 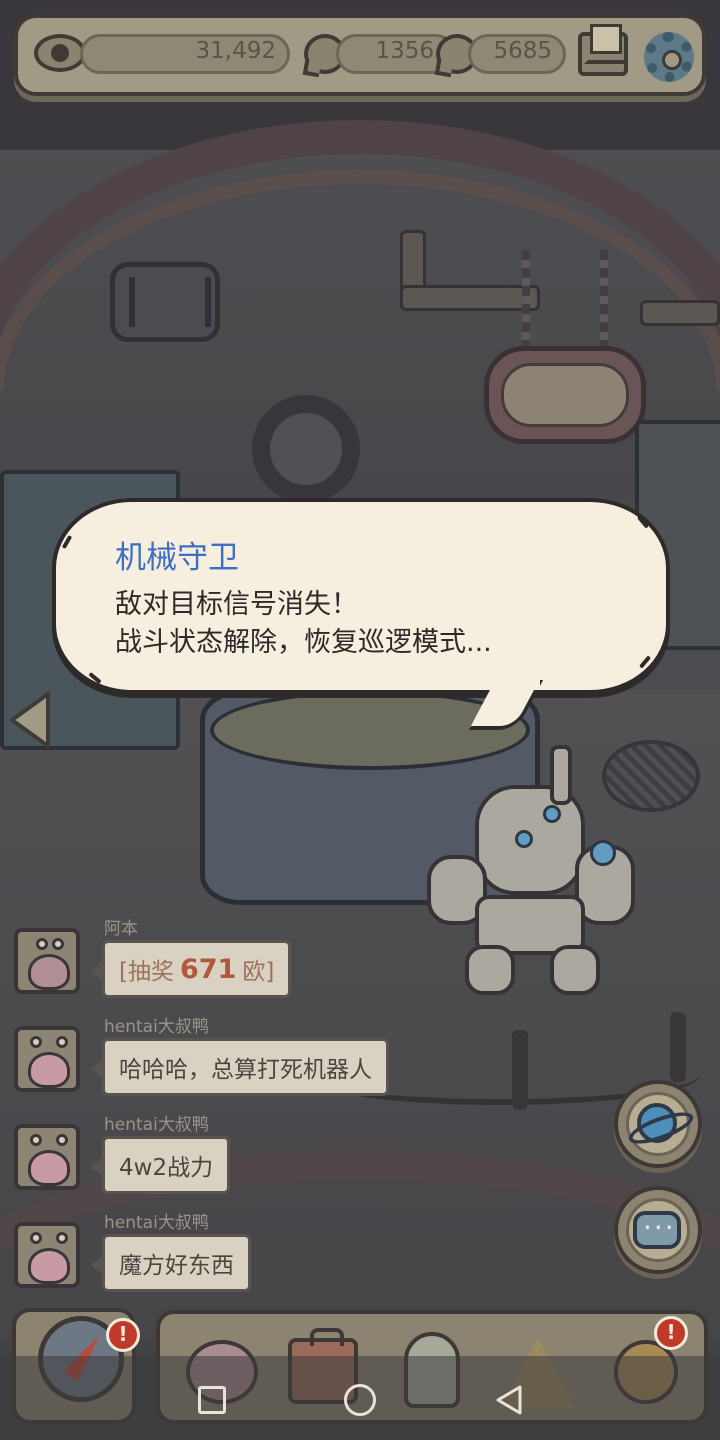 What do you see at coordinates (404, 51) in the screenshot?
I see `messages-count: 1356` at bounding box center [404, 51].